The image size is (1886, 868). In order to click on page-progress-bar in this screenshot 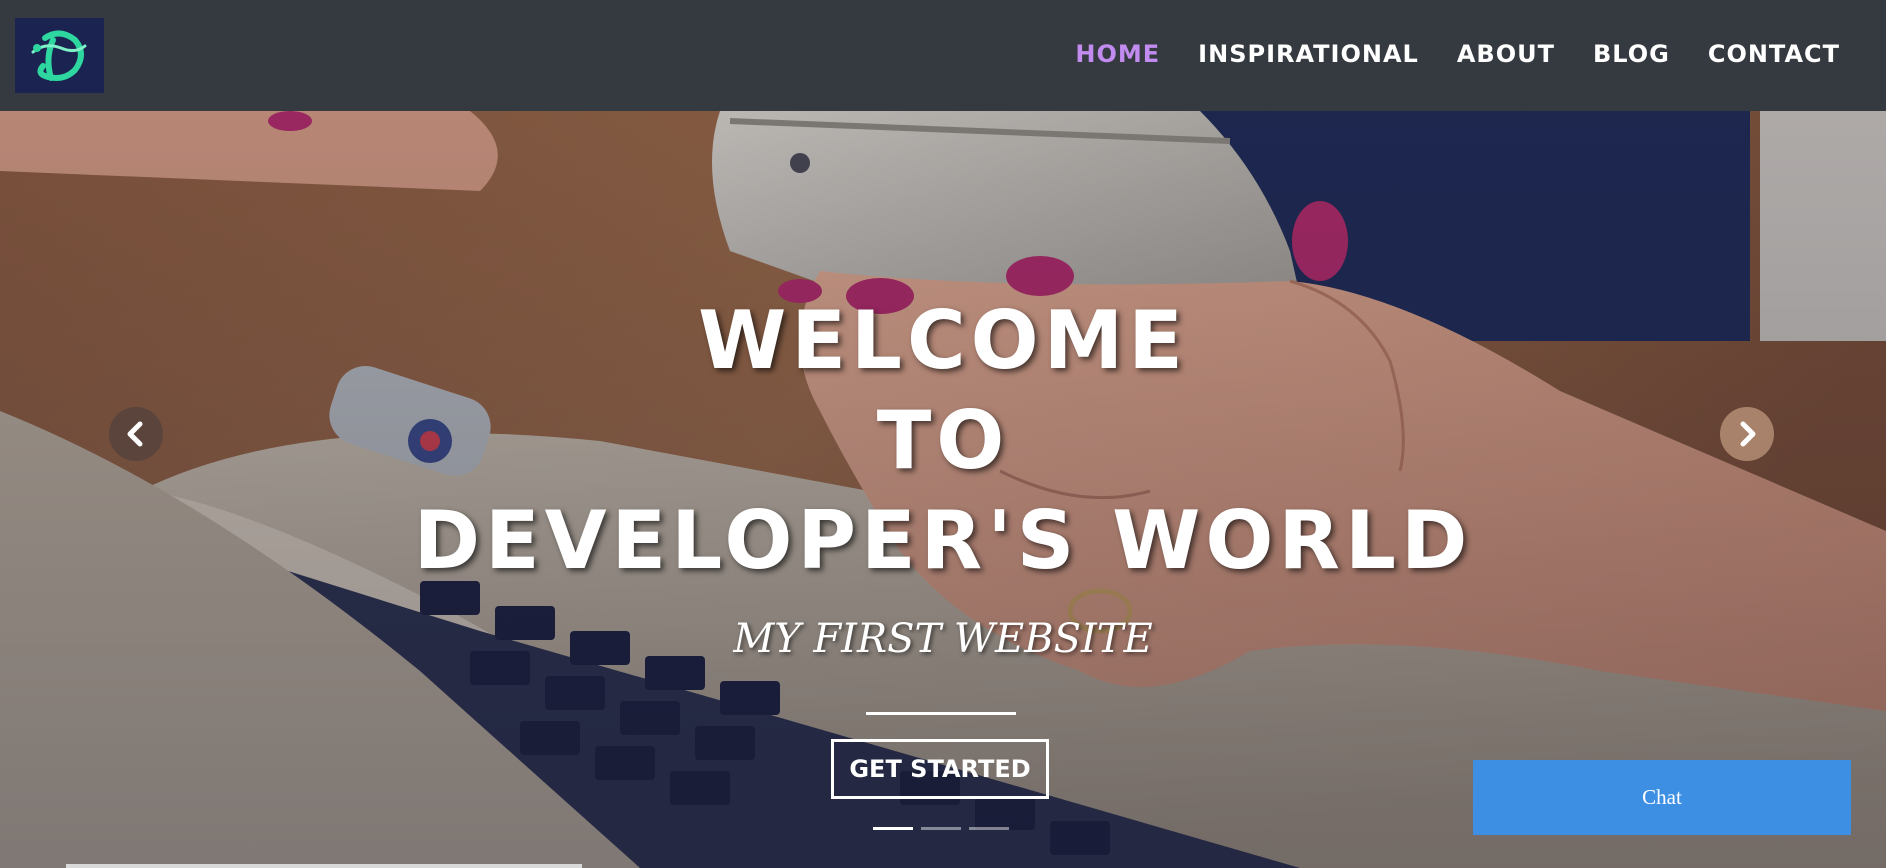, I will do `click(324, 866)`.